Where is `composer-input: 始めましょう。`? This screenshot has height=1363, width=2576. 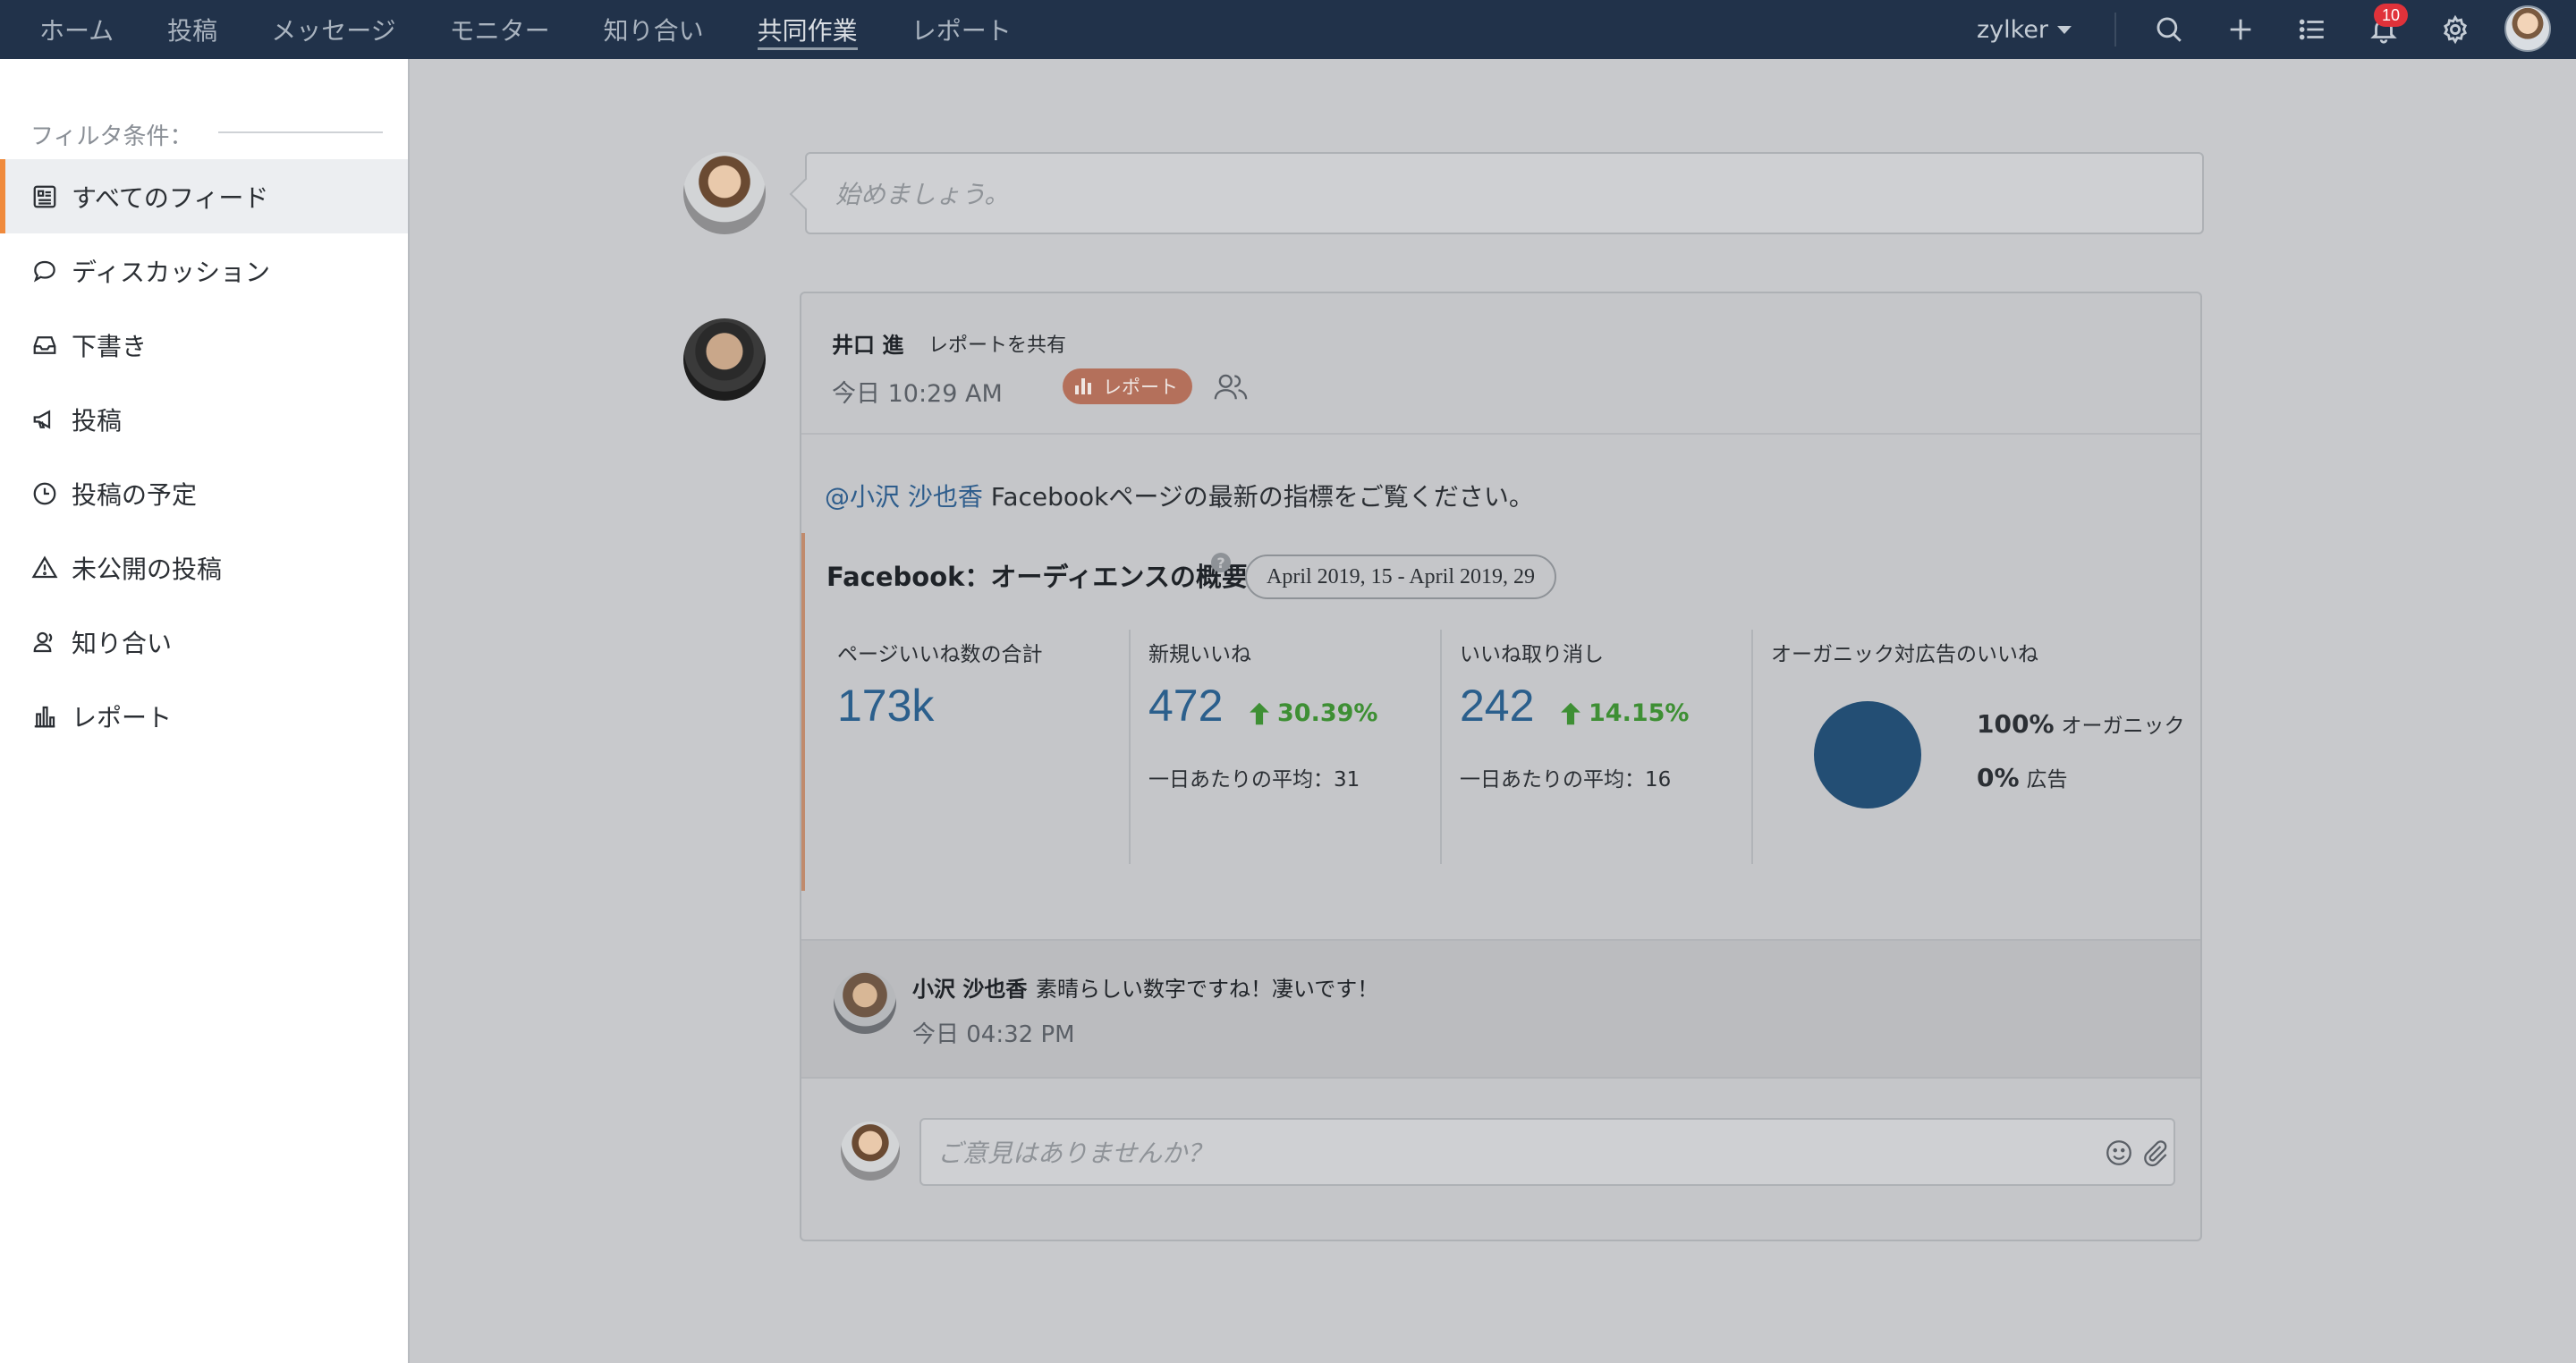 composer-input: 始めましょう。 is located at coordinates (1504, 193).